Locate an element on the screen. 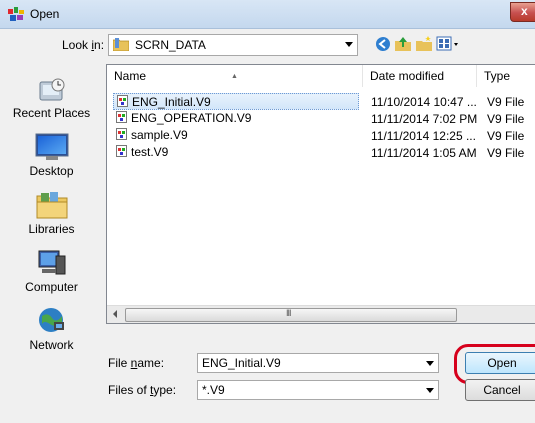  filetype-dropdown: *.V9 is located at coordinates (318, 390).